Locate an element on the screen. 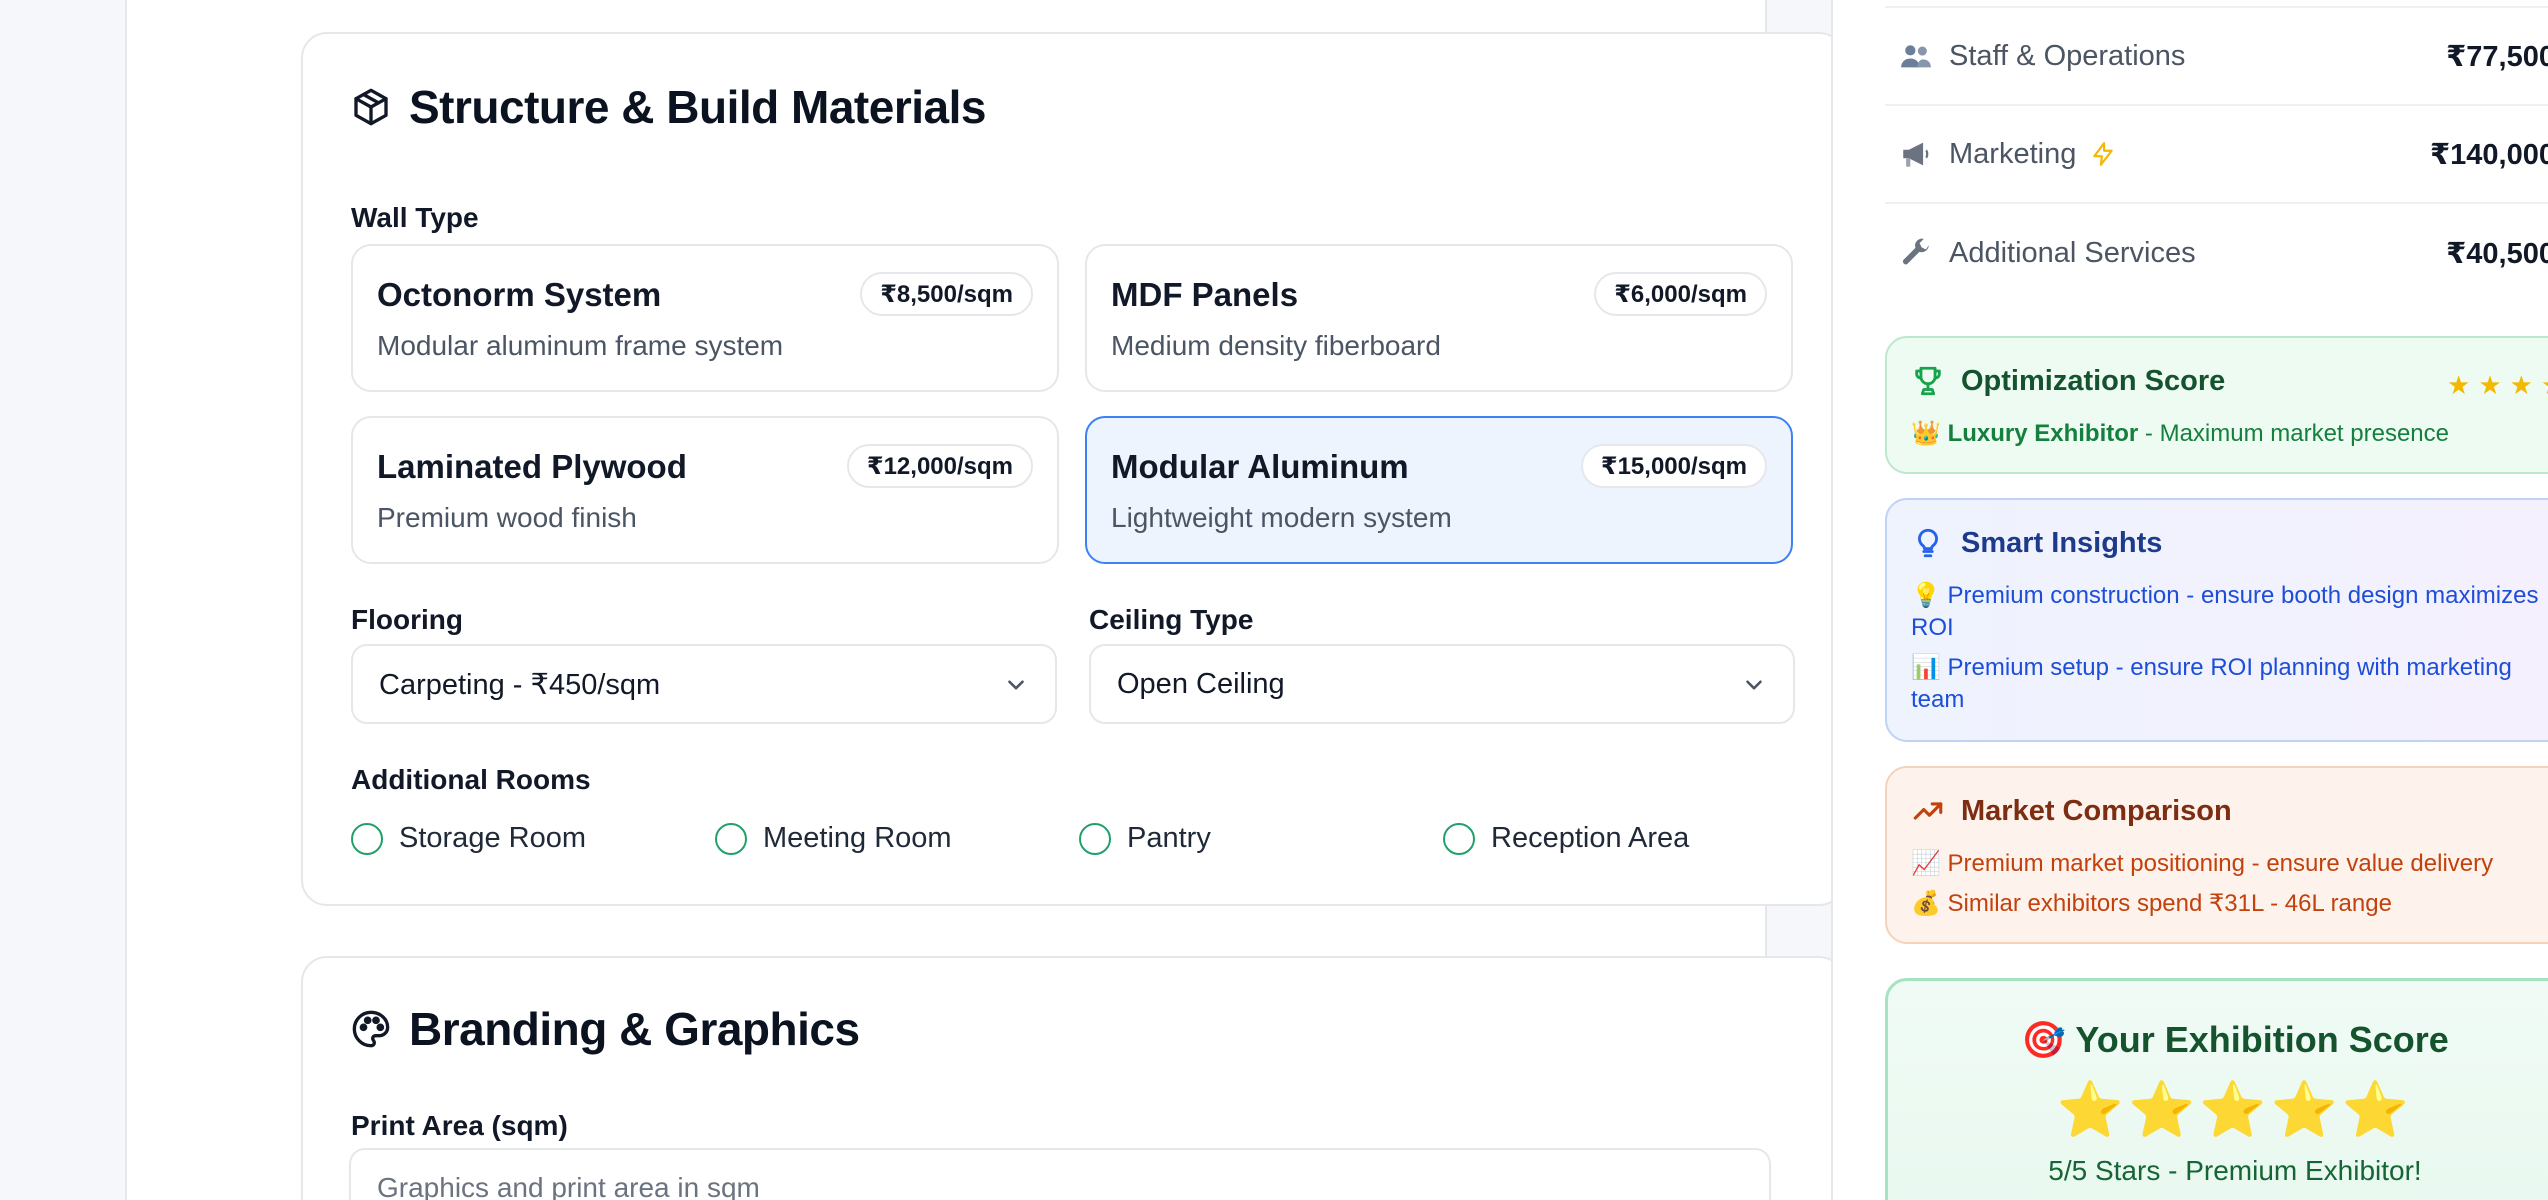 The width and height of the screenshot is (2548, 1200). optimization-title-text: Optimization Score is located at coordinates (2093, 380).